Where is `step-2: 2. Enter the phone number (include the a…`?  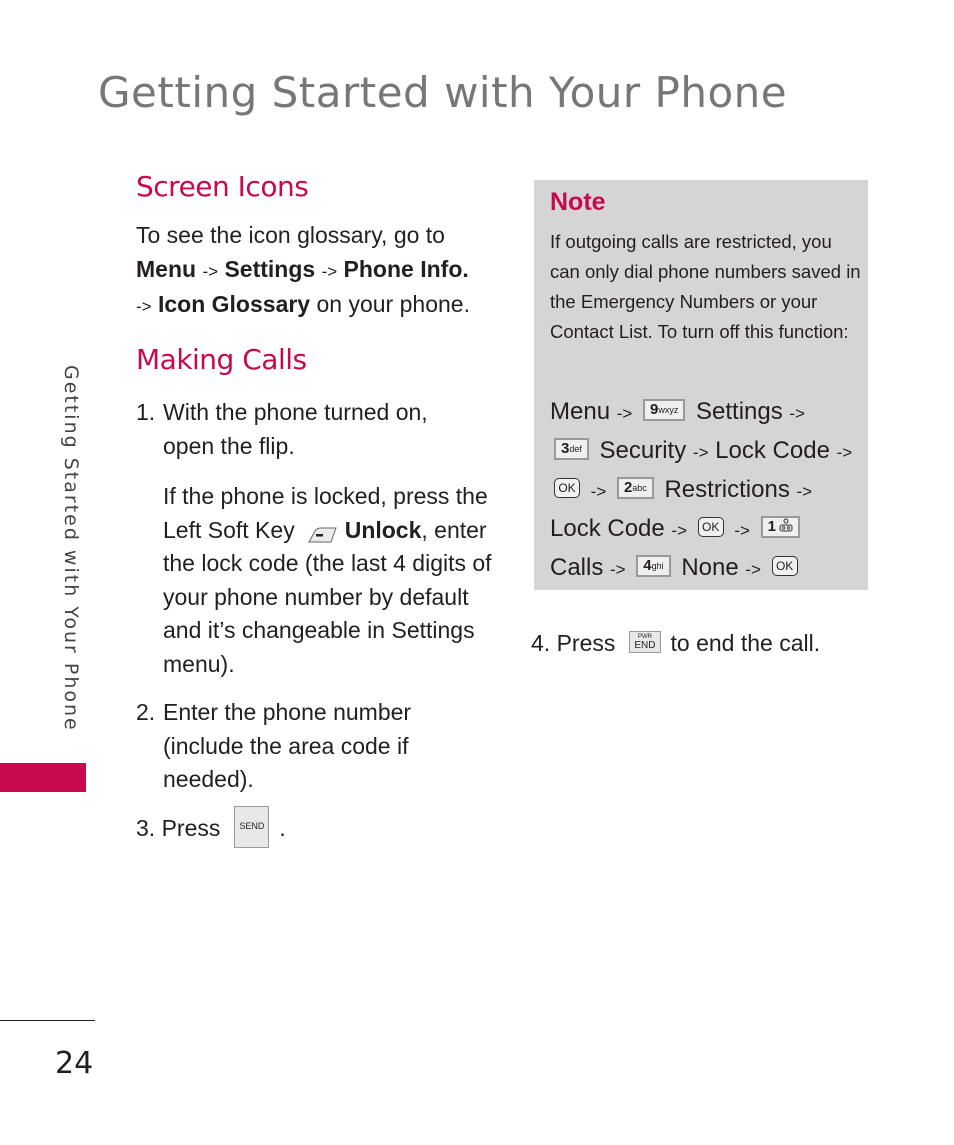 step-2: 2. Enter the phone number (include the a… is located at coordinates (301, 746).